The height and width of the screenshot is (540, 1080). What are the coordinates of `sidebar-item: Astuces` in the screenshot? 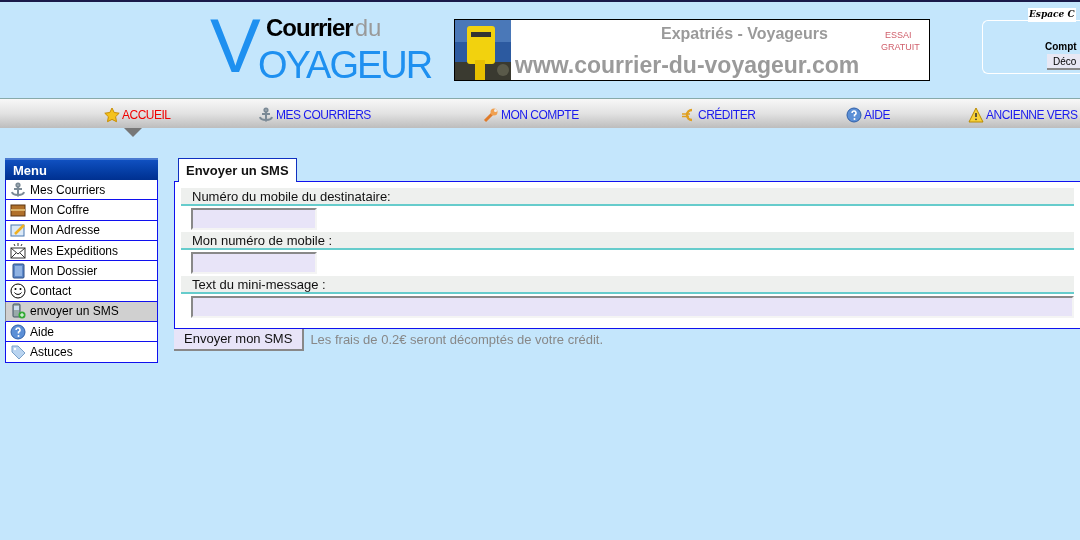 It's located at (81, 352).